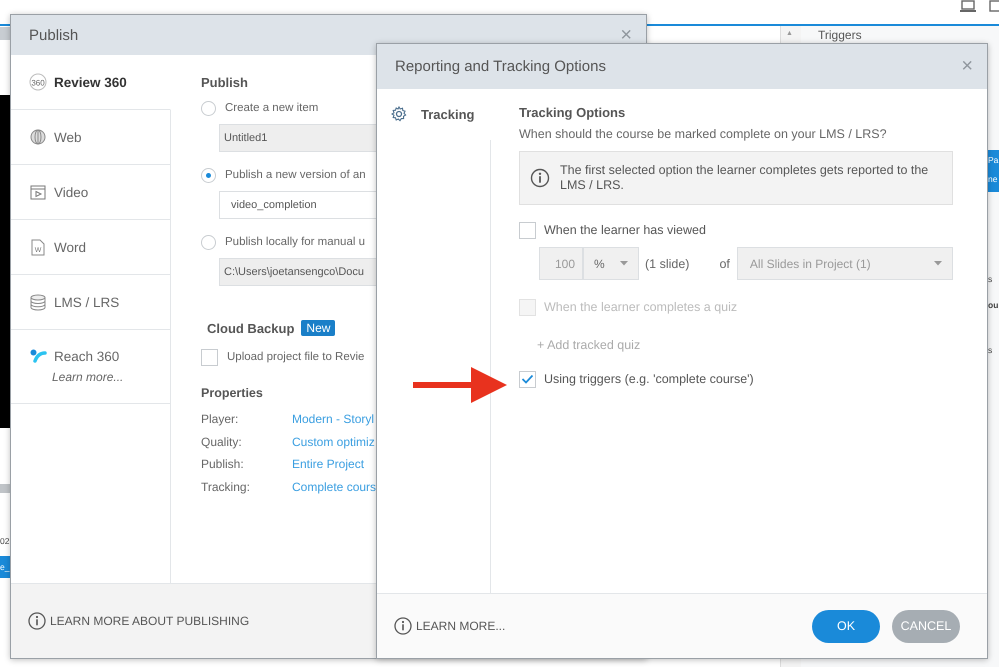 This screenshot has width=999, height=667. What do you see at coordinates (703, 134) in the screenshot?
I see `question-text: When should the course be marked complete on your LMS / LRS?` at bounding box center [703, 134].